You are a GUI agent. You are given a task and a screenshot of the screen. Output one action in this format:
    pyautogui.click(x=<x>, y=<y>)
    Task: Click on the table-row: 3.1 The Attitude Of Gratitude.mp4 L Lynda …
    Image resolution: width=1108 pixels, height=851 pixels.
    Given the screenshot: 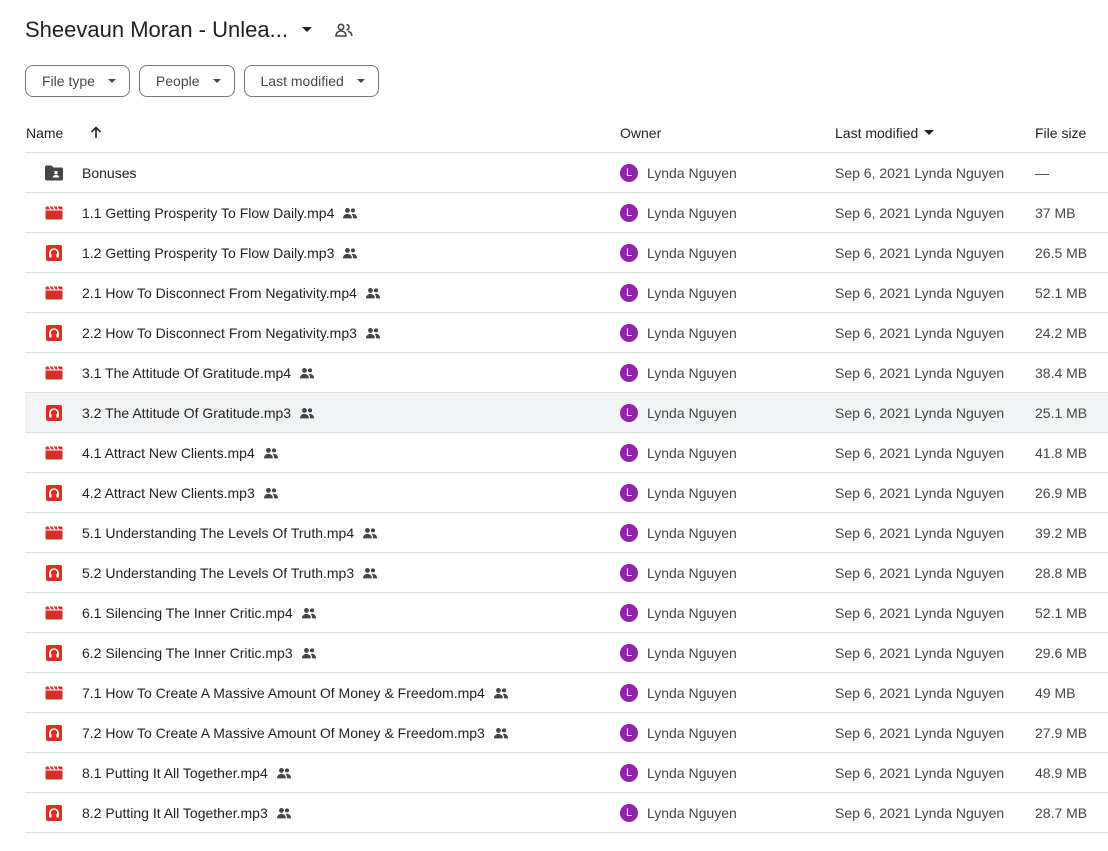 What is the action you would take?
    pyautogui.click(x=566, y=373)
    